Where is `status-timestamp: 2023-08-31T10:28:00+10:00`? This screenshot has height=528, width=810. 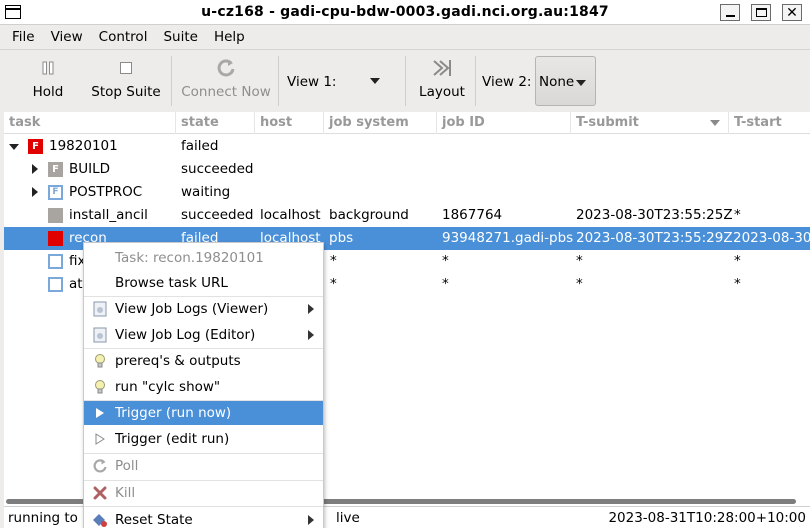 status-timestamp: 2023-08-31T10:28:00+10:00 is located at coordinates (707, 518).